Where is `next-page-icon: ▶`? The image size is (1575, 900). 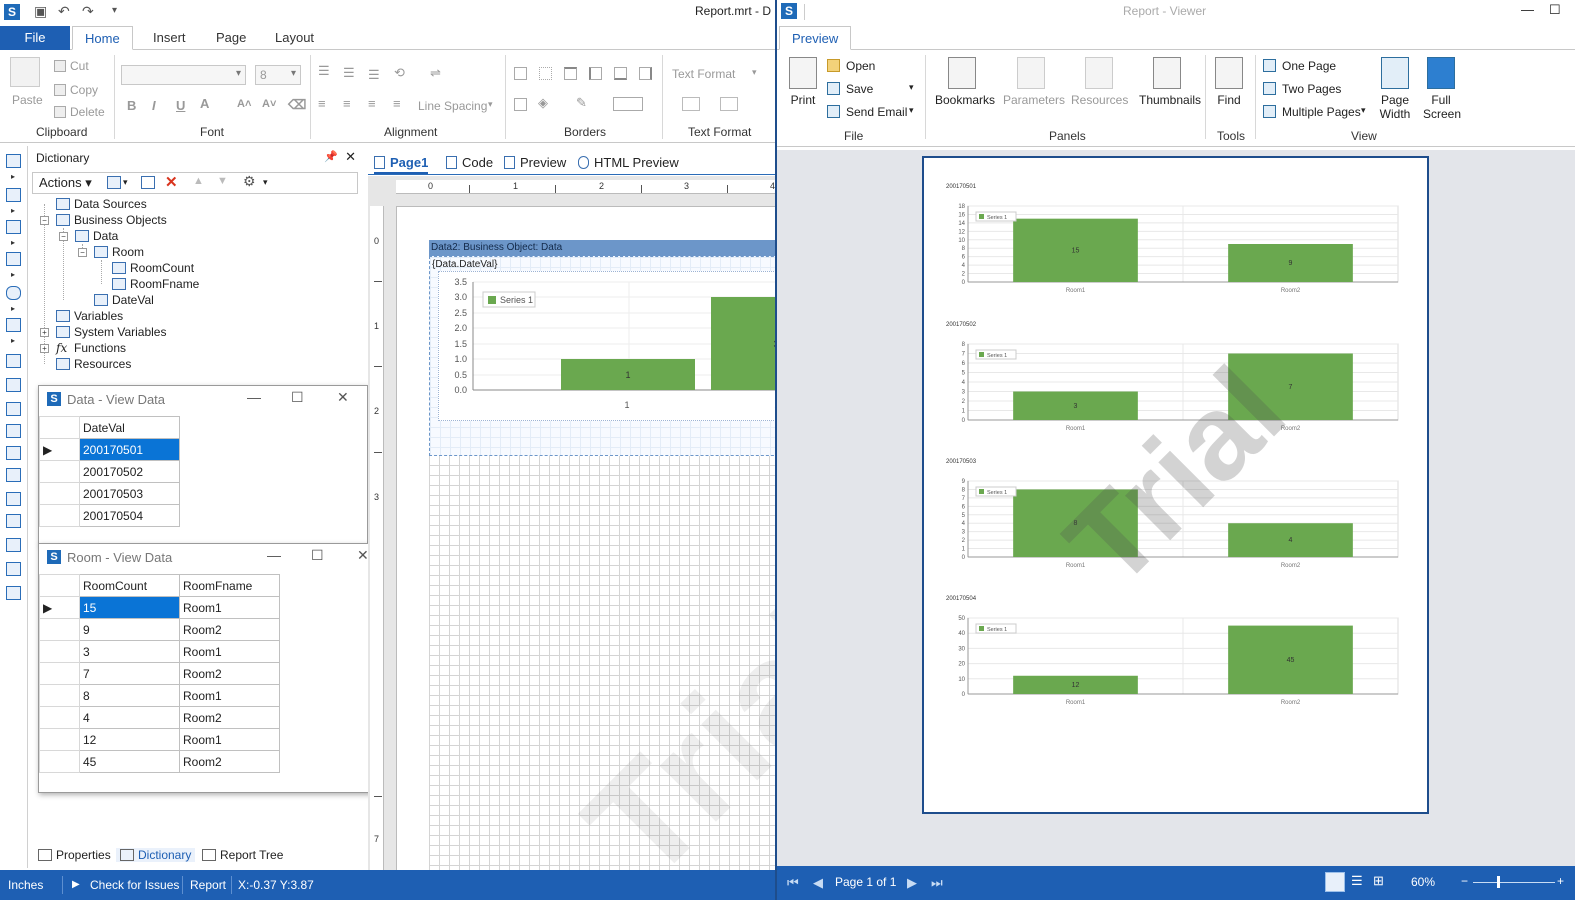
next-page-icon: ▶ is located at coordinates (912, 883).